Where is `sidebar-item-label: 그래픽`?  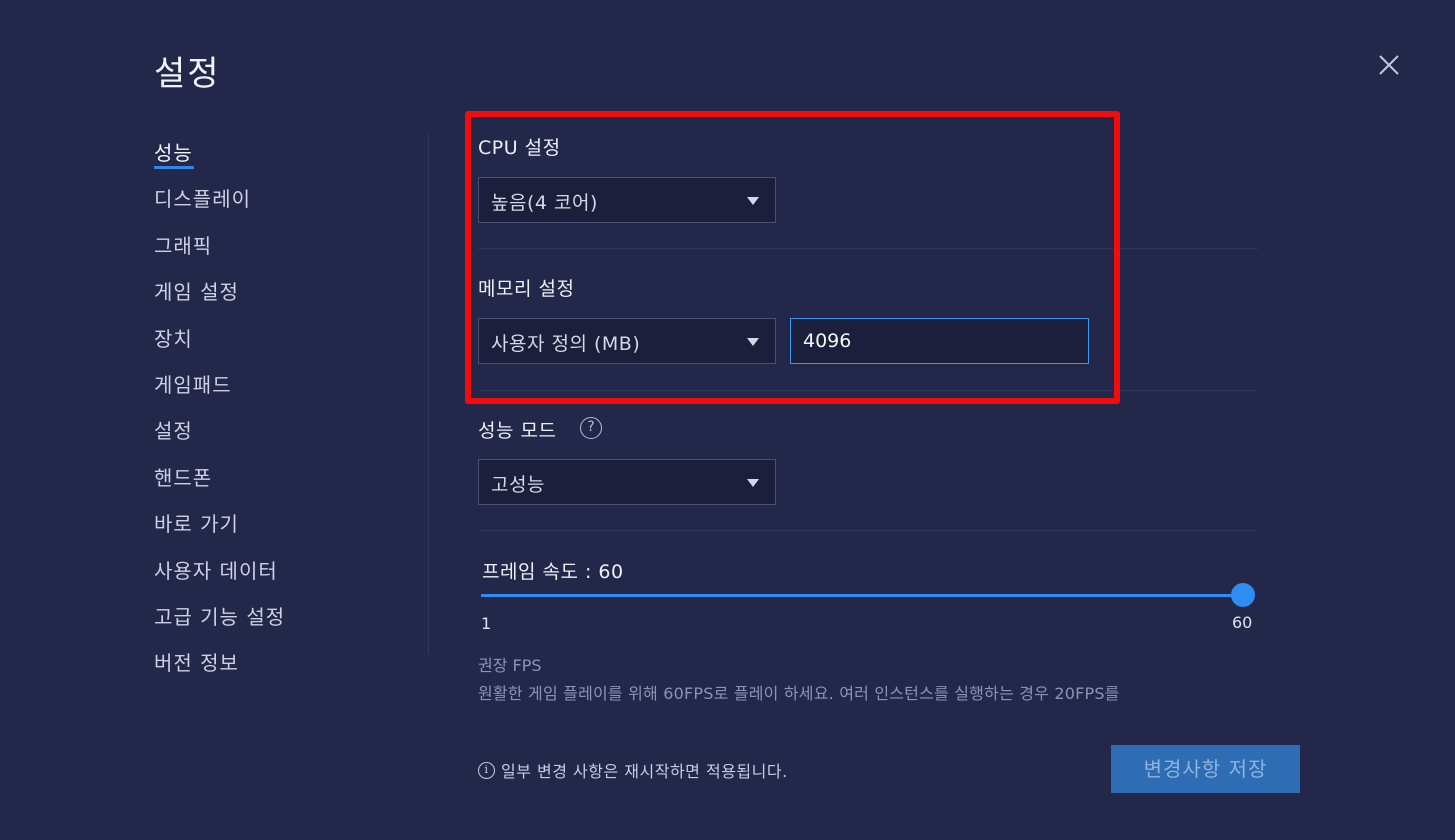 sidebar-item-label: 그래픽 is located at coordinates (183, 245).